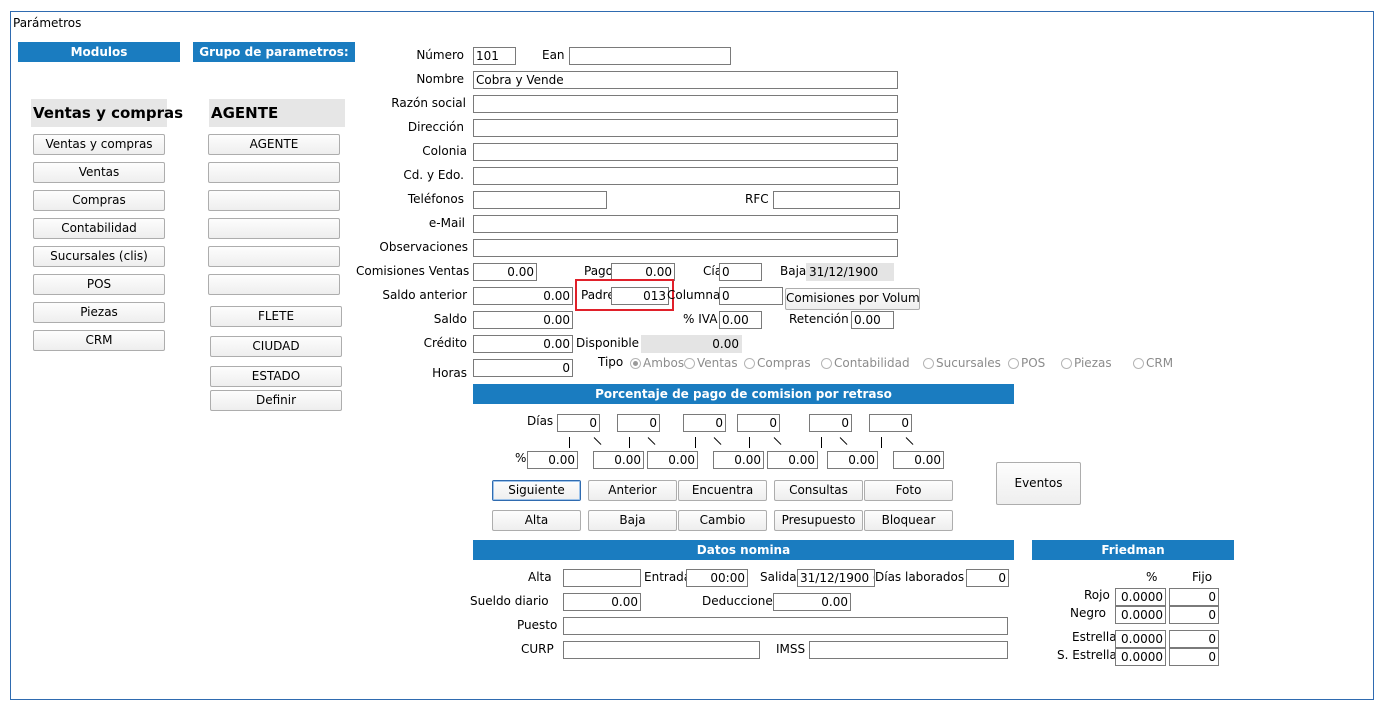 Image resolution: width=1388 pixels, height=714 pixels. What do you see at coordinates (1194, 615) in the screenshot?
I see `friedman-negro-fijo: 0` at bounding box center [1194, 615].